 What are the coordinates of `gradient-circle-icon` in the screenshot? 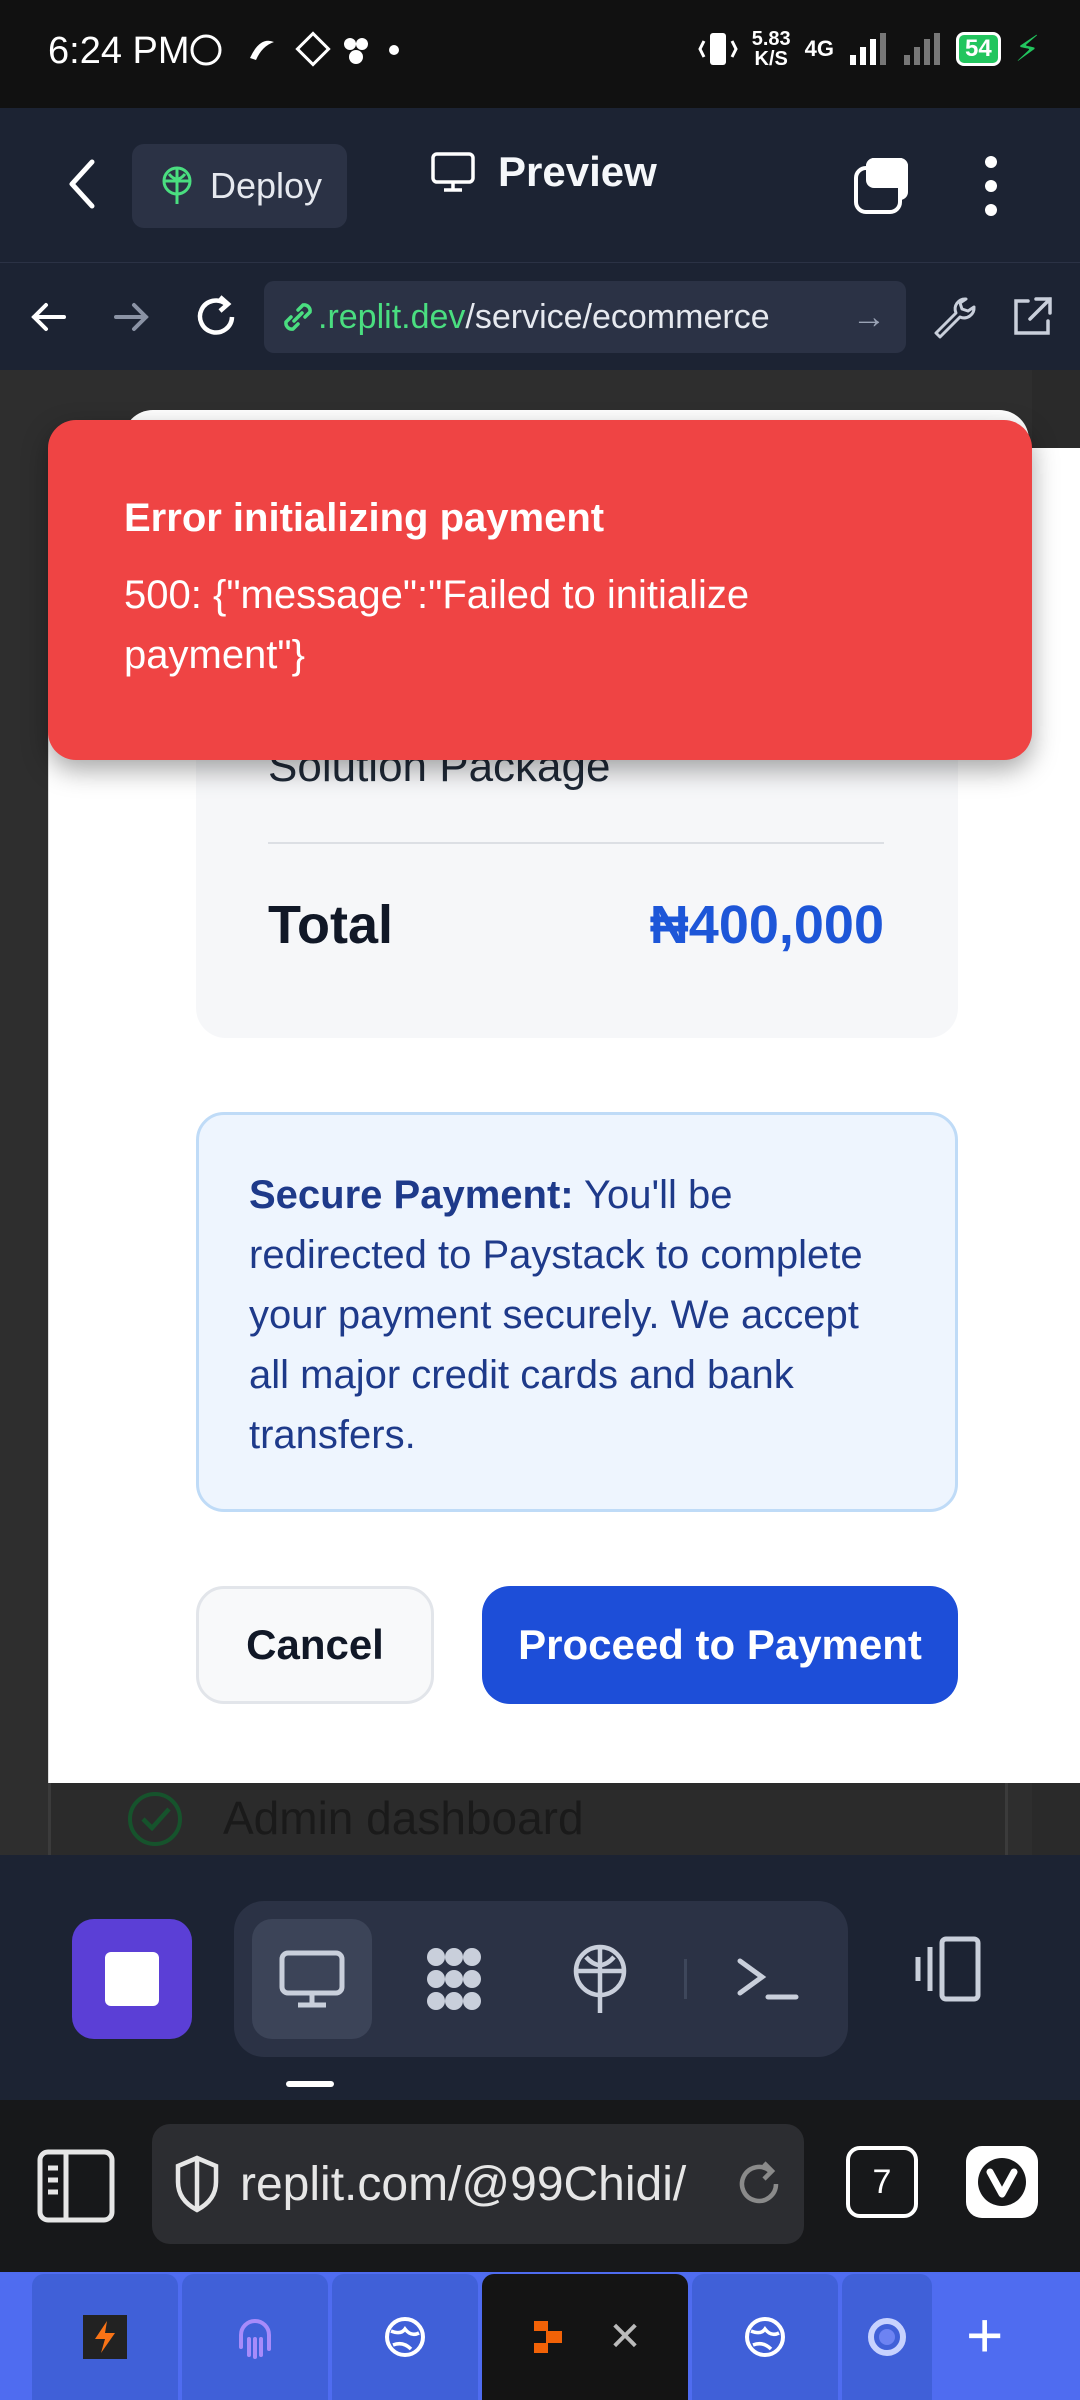 It's located at (887, 2337).